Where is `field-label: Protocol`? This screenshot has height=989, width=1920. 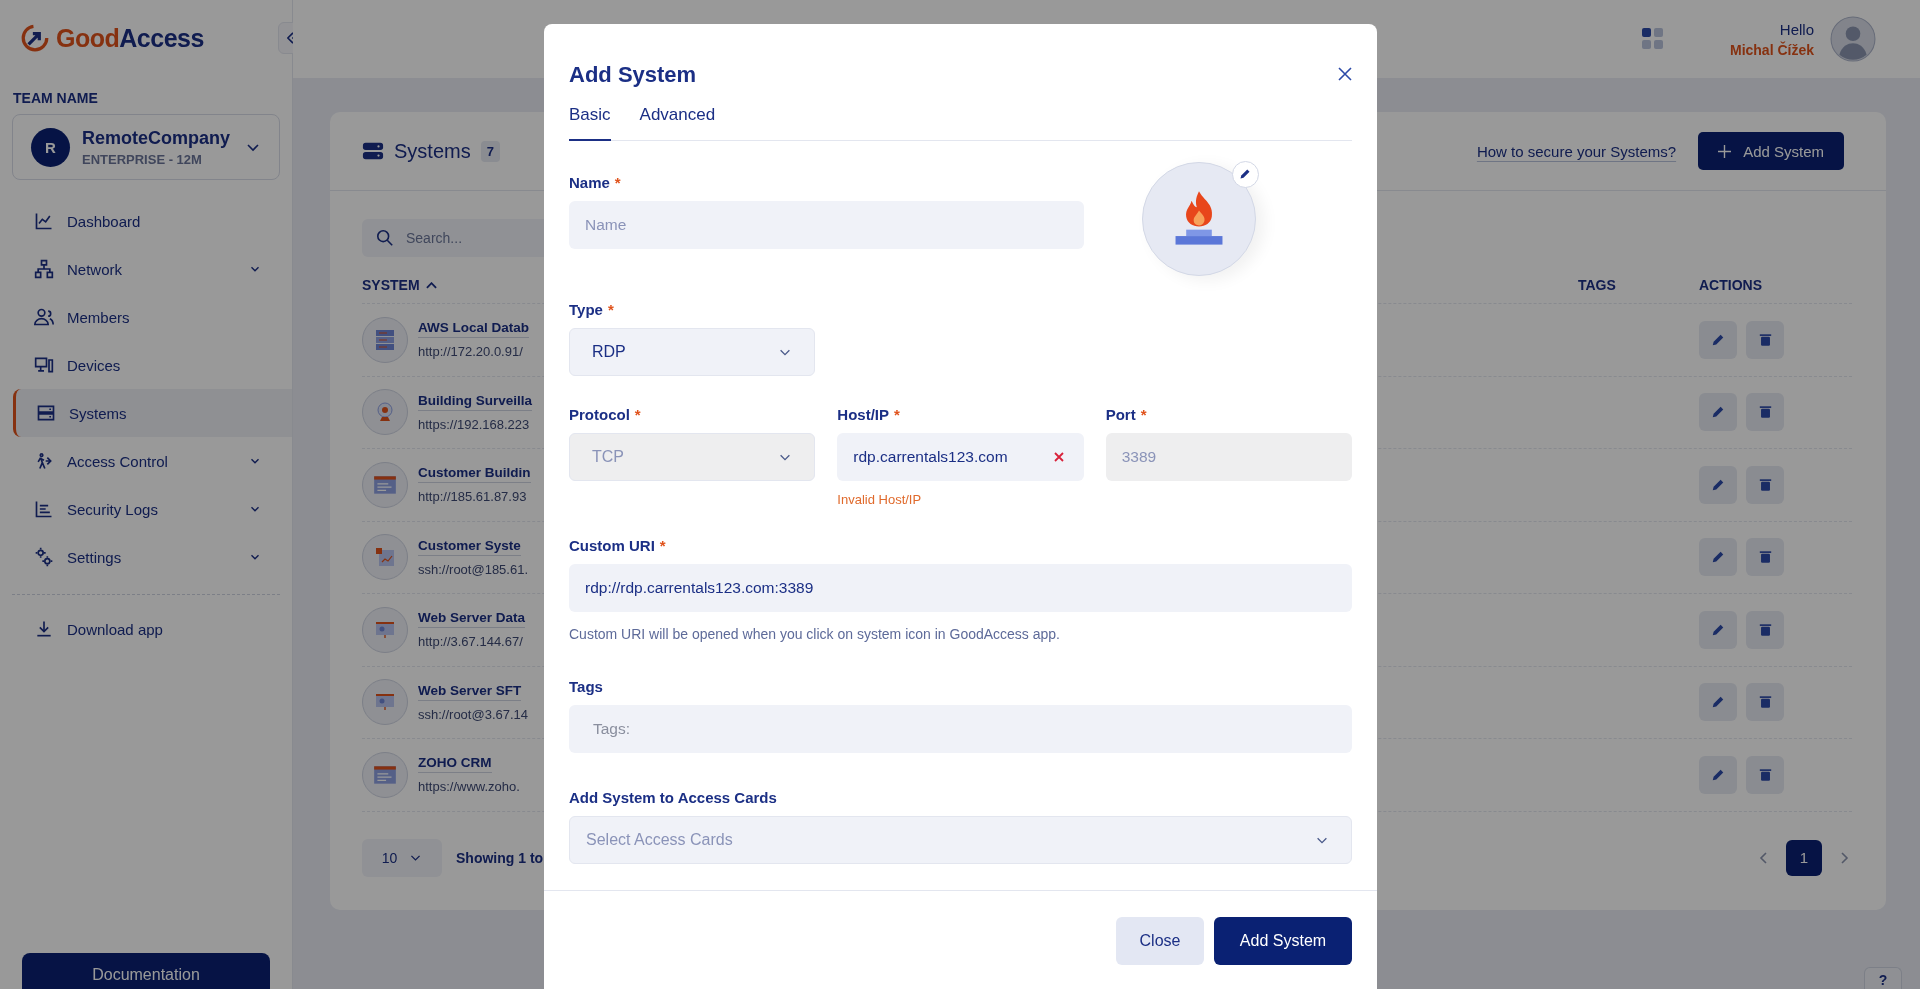
field-label: Protocol is located at coordinates (599, 414).